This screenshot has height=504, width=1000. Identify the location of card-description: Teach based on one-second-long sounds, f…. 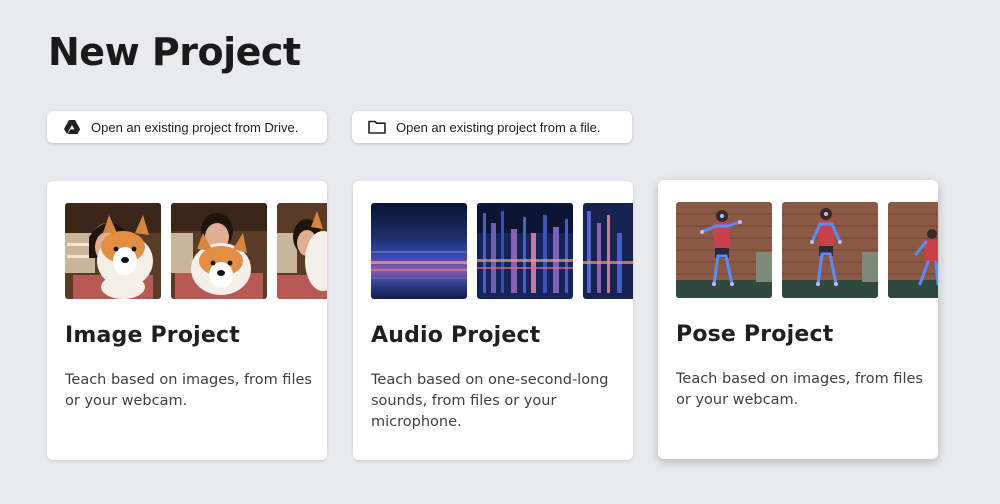
(490, 401).